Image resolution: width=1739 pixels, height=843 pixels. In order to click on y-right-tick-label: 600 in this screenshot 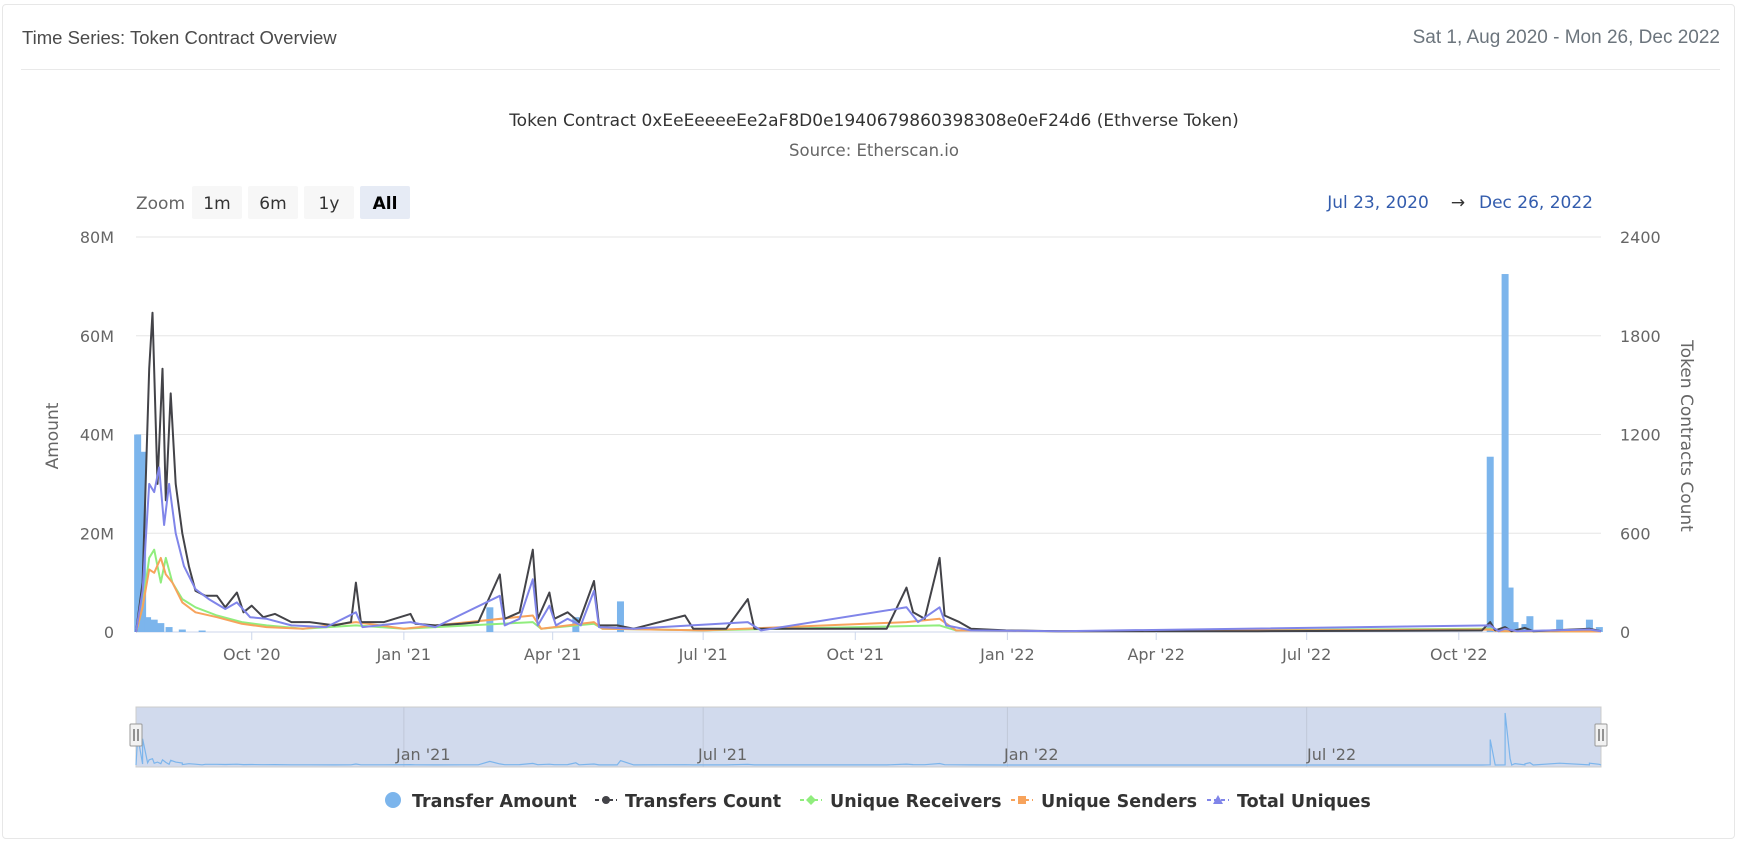, I will do `click(1635, 533)`.